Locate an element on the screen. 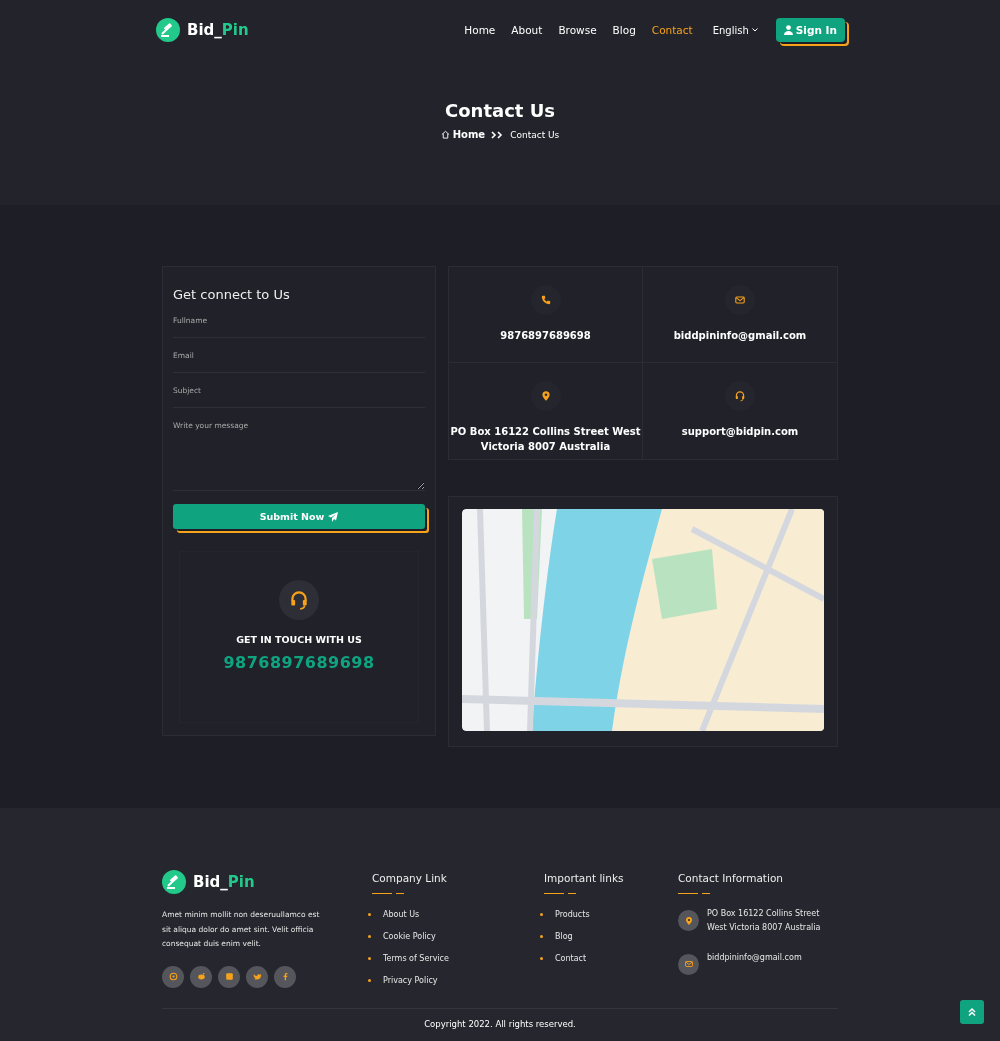  double-chevron-up-icon is located at coordinates (972, 1012).